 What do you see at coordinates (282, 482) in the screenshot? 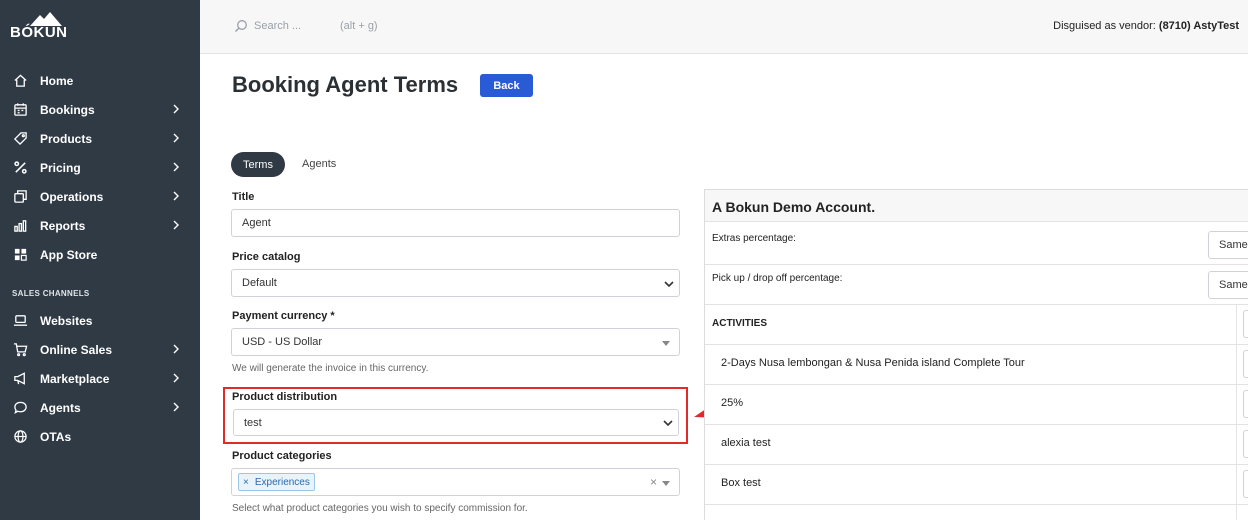
I see `category-tag-label: Experiences` at bounding box center [282, 482].